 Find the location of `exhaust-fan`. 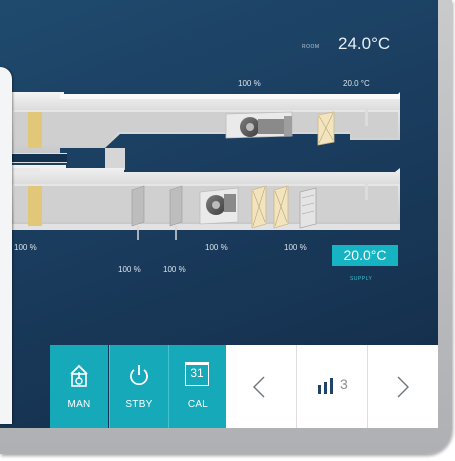

exhaust-fan is located at coordinates (259, 125).